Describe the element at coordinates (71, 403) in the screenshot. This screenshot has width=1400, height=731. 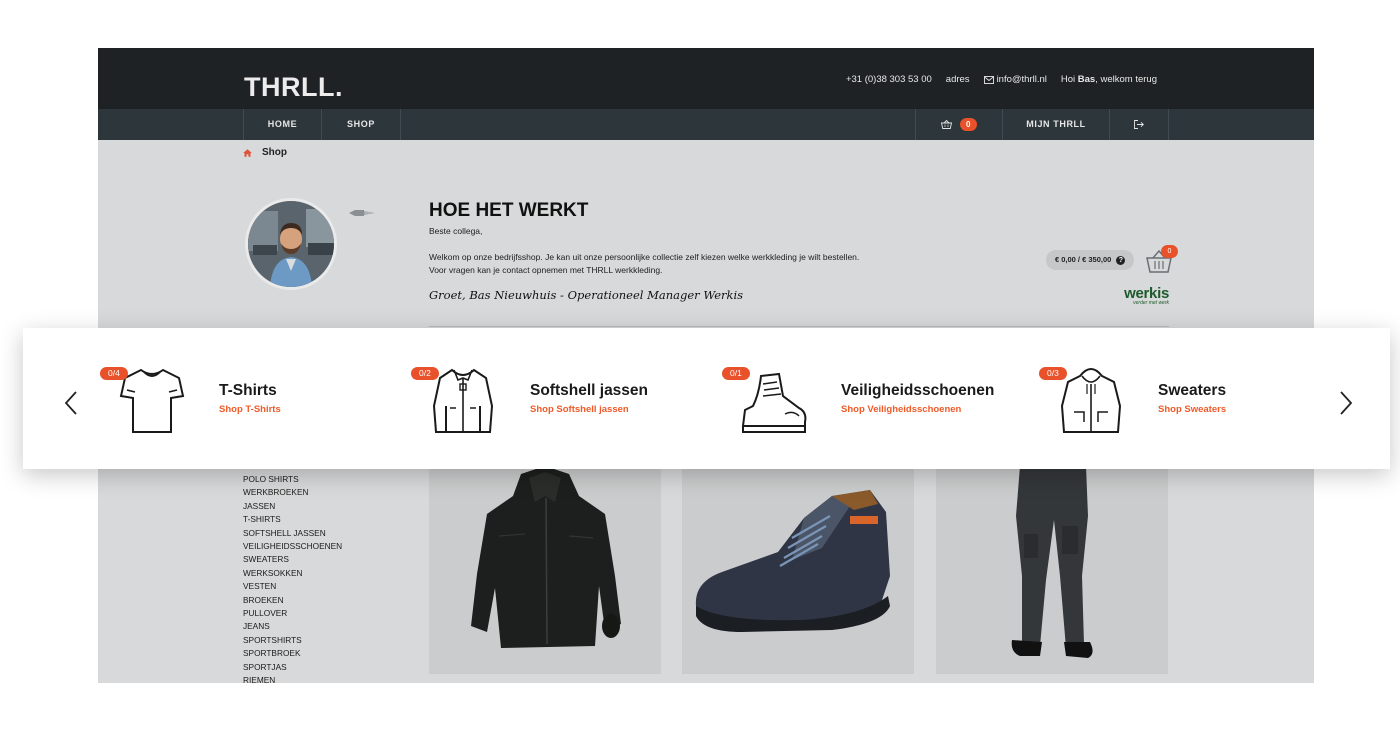
I see `carousel-prev-arrow` at that location.